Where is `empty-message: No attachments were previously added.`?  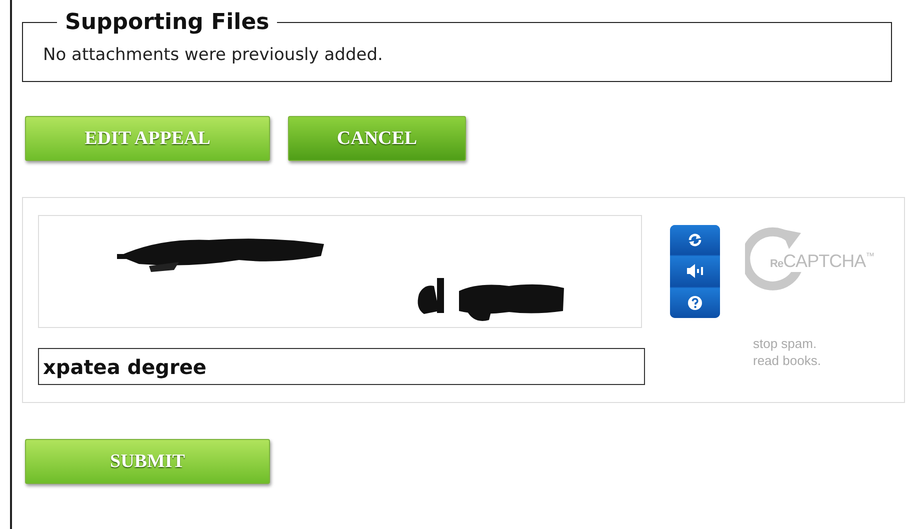
empty-message: No attachments were previously added. is located at coordinates (213, 55).